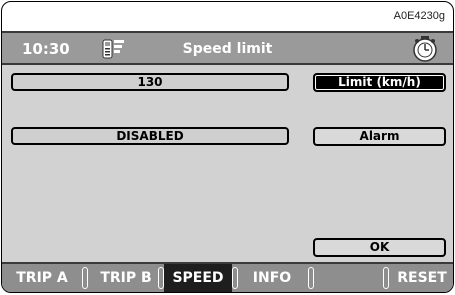 Image resolution: width=455 pixels, height=295 pixels. I want to click on tab-reset: RESET, so click(422, 278).